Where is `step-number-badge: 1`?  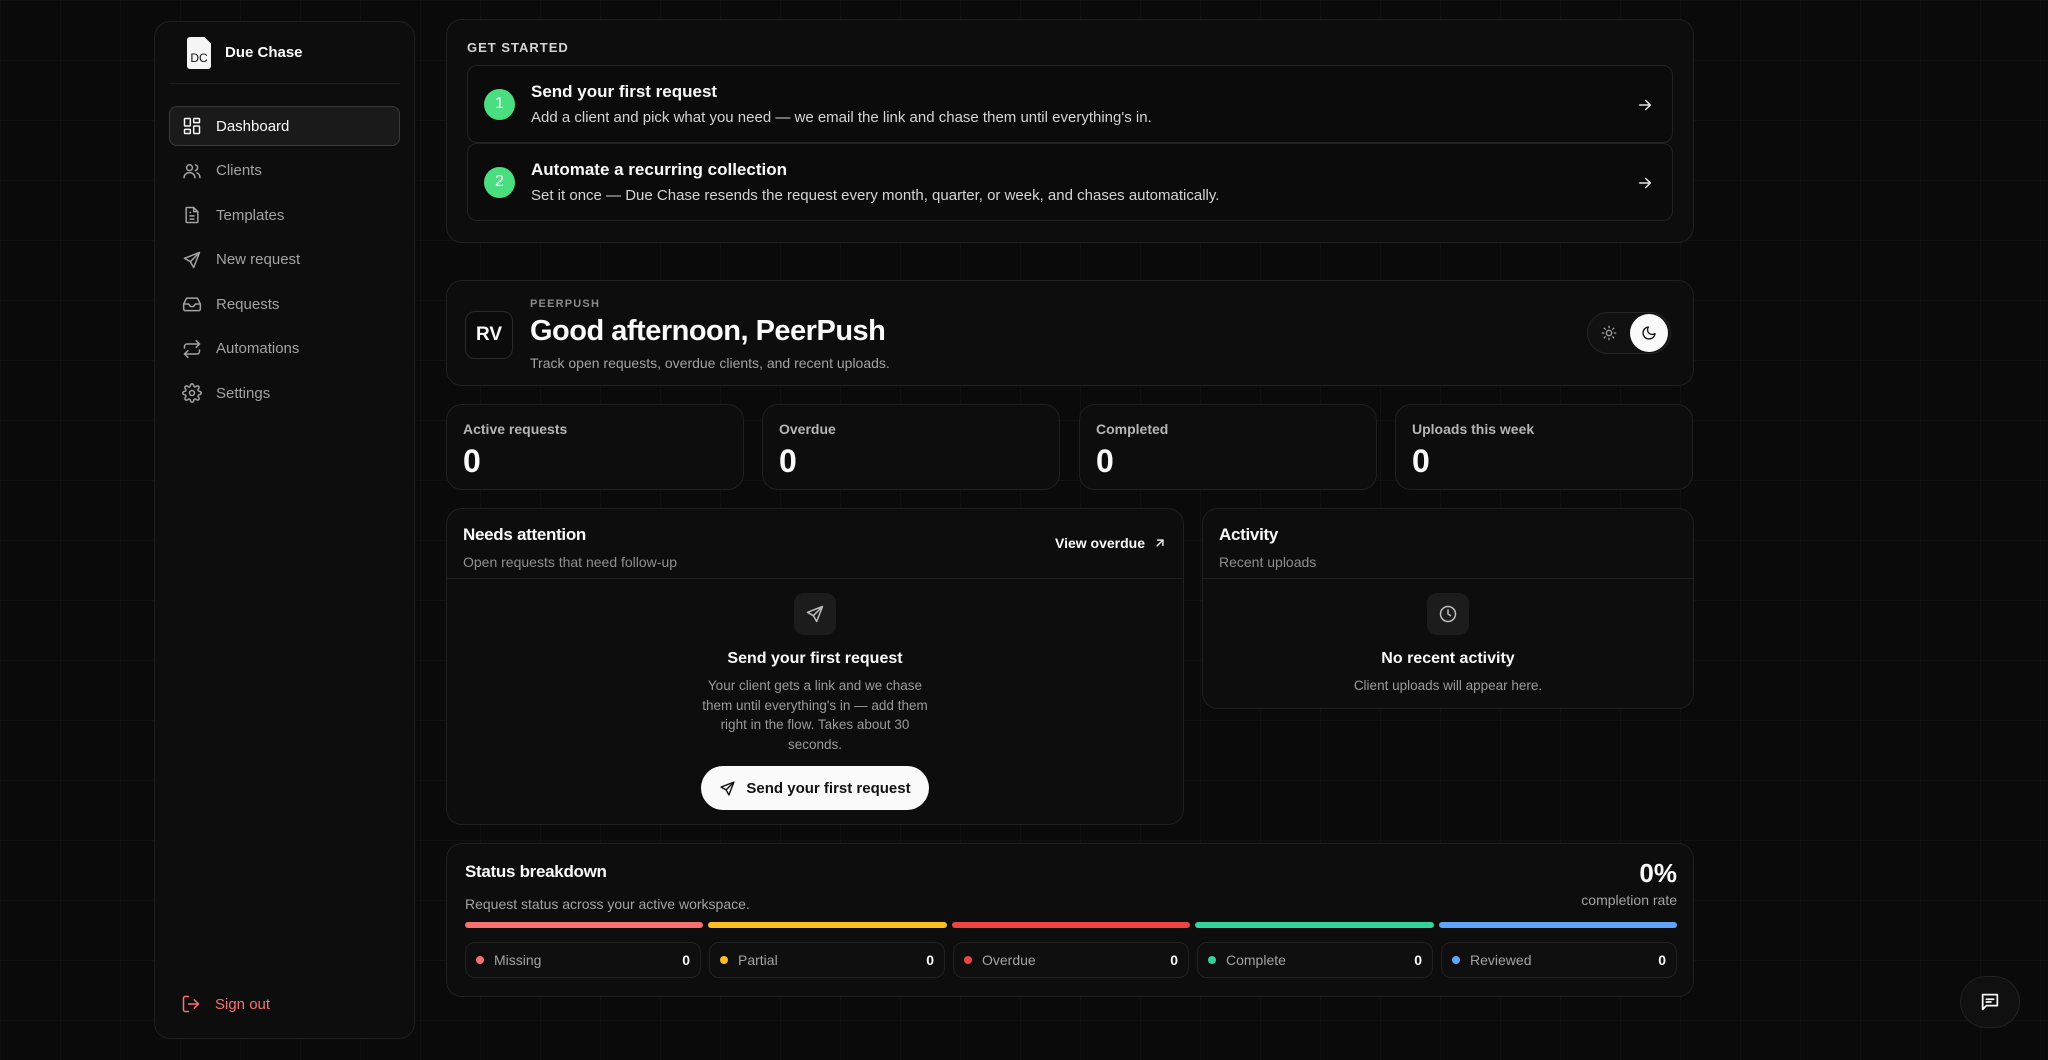 step-number-badge: 1 is located at coordinates (499, 104).